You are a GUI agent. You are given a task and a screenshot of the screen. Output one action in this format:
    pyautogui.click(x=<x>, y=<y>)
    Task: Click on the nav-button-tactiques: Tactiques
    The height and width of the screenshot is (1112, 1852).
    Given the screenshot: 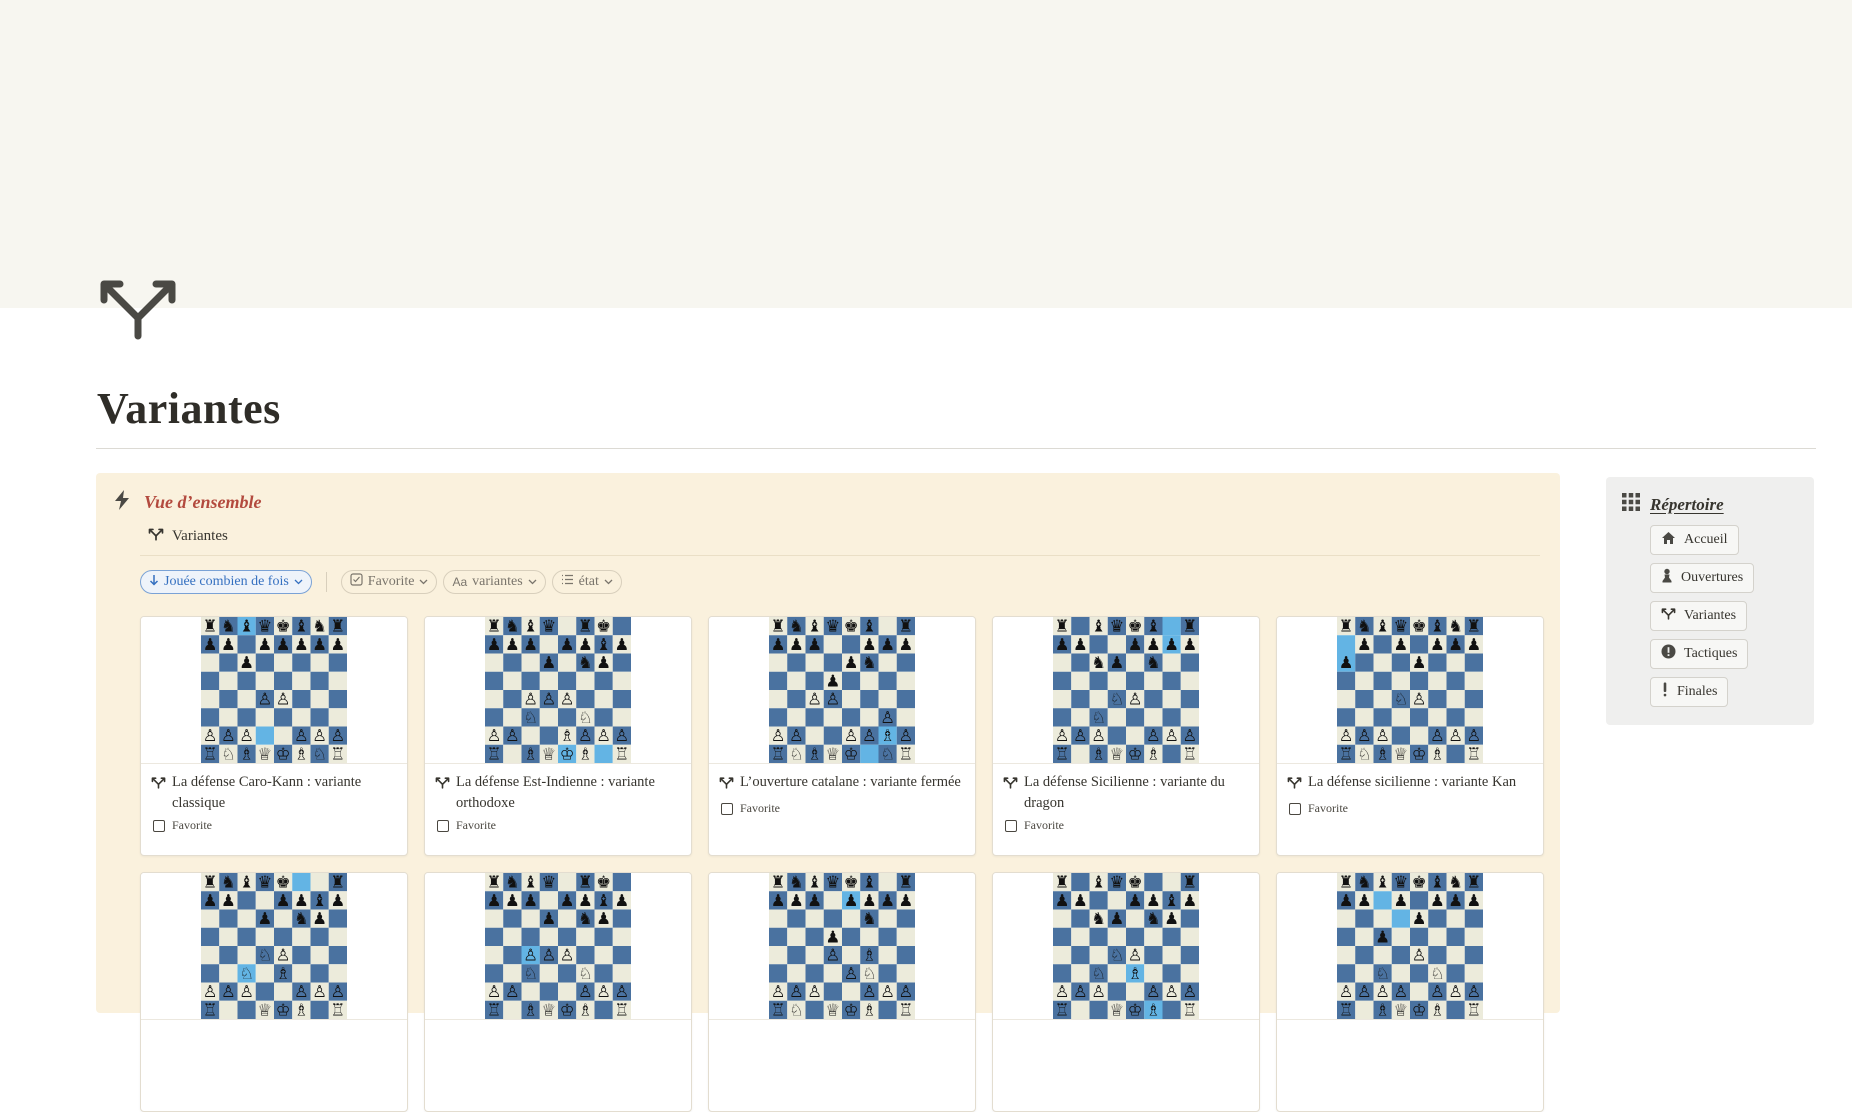 What is the action you would take?
    pyautogui.click(x=1699, y=654)
    